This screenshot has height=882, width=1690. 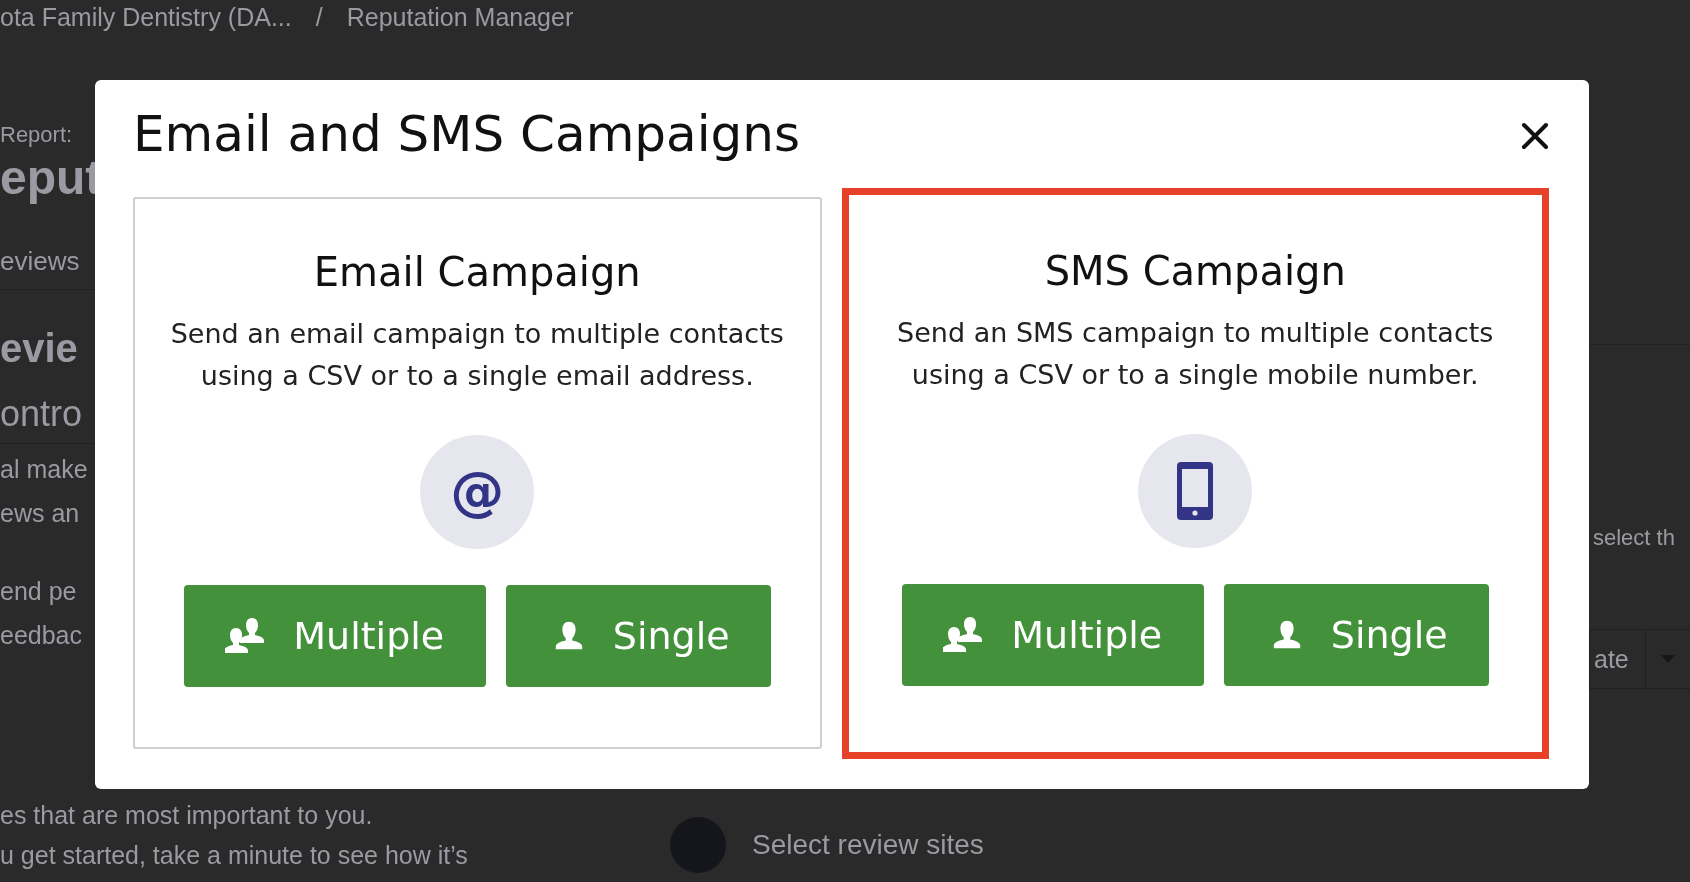 What do you see at coordinates (477, 272) in the screenshot?
I see `card-title: Email Campaign` at bounding box center [477, 272].